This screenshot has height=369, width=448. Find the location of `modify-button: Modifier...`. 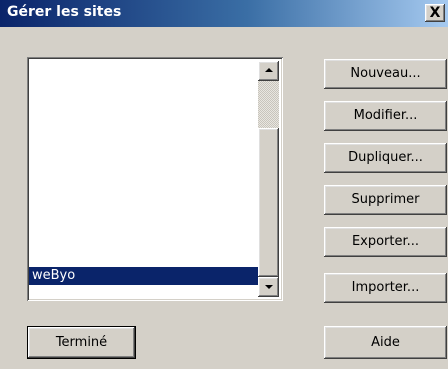

modify-button: Modifier... is located at coordinates (385, 116).